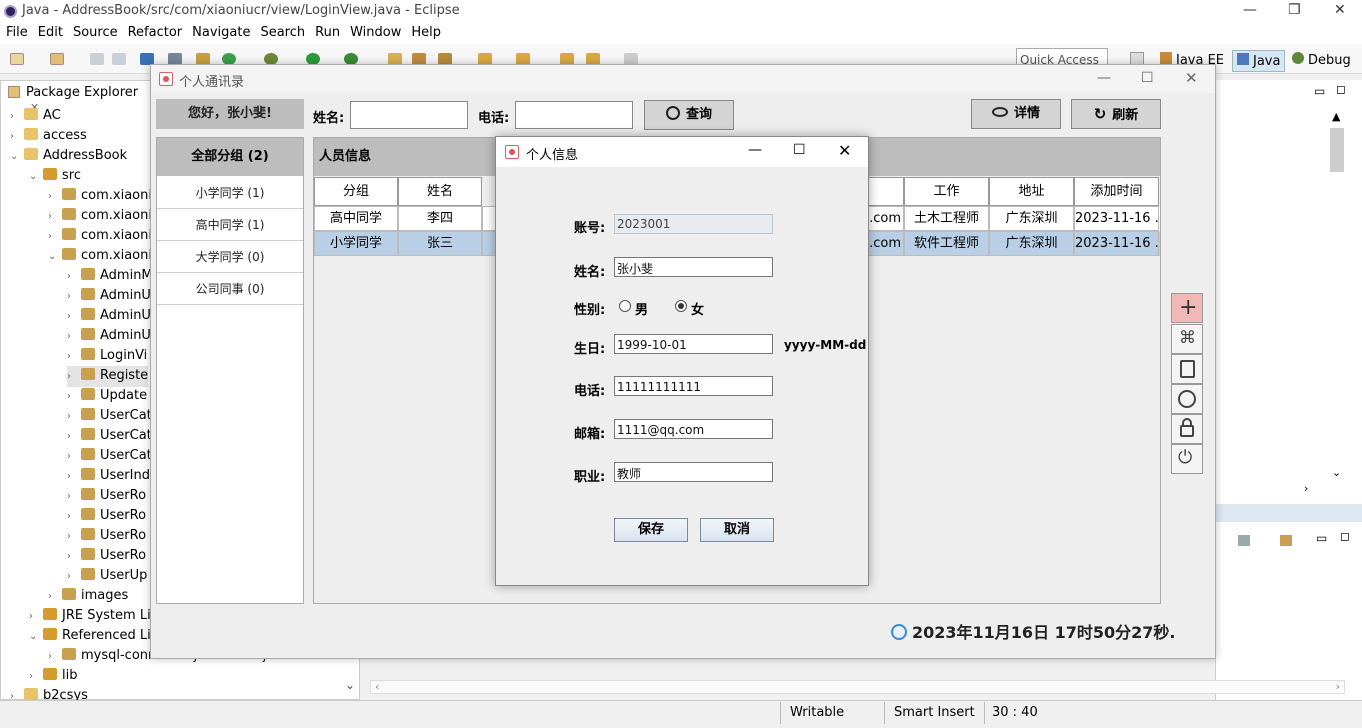  I want to click on tree-item: ⌄ com.xiaoni, so click(100, 256).